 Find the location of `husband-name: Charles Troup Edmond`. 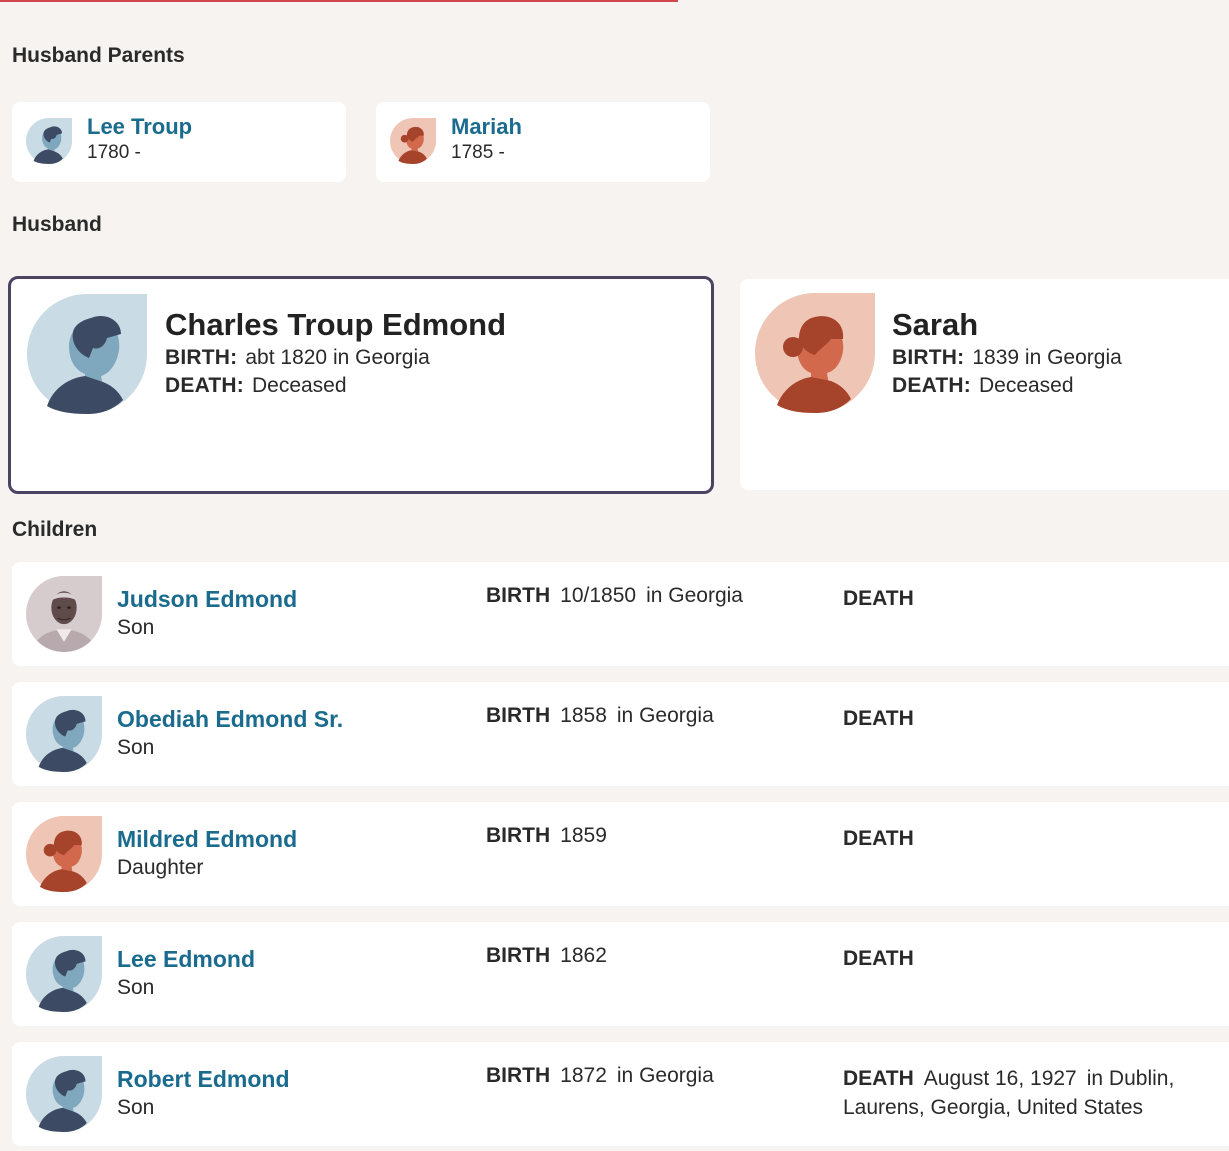

husband-name: Charles Troup Edmond is located at coordinates (335, 325).